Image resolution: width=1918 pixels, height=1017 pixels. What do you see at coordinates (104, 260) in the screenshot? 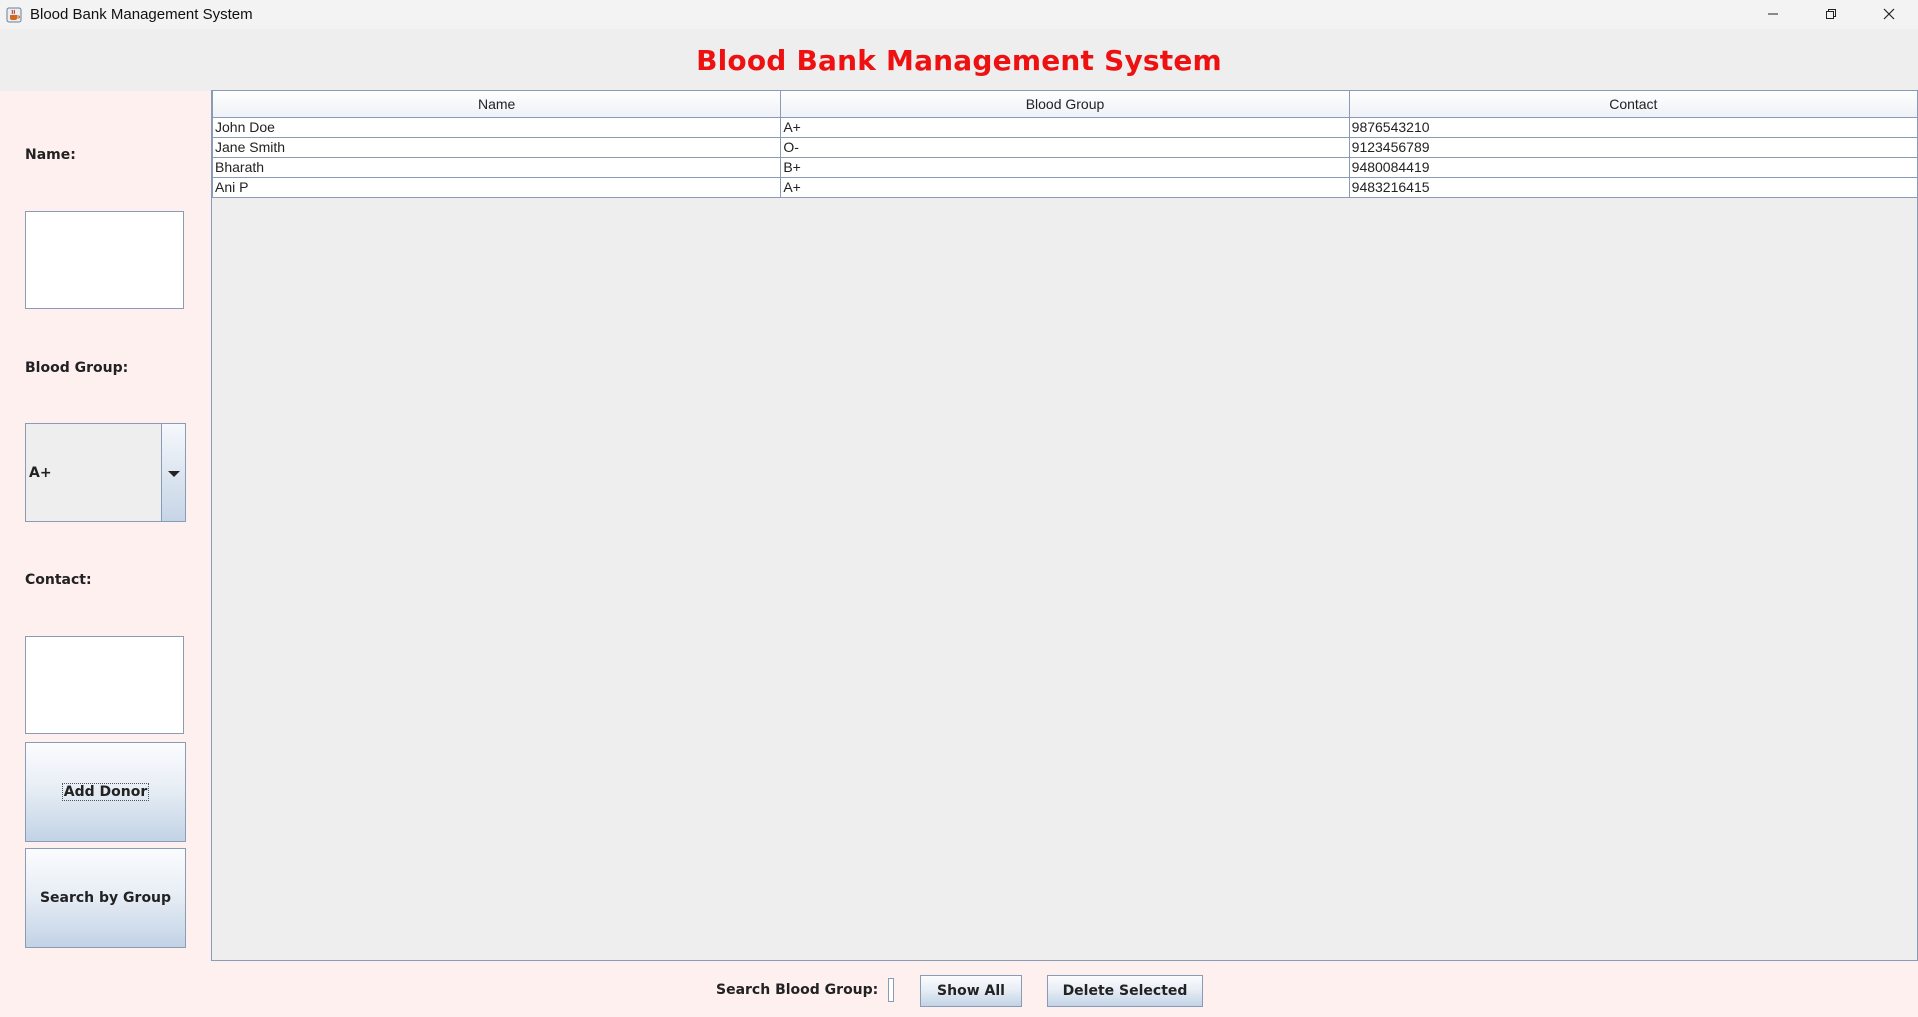
I see `name-field` at bounding box center [104, 260].